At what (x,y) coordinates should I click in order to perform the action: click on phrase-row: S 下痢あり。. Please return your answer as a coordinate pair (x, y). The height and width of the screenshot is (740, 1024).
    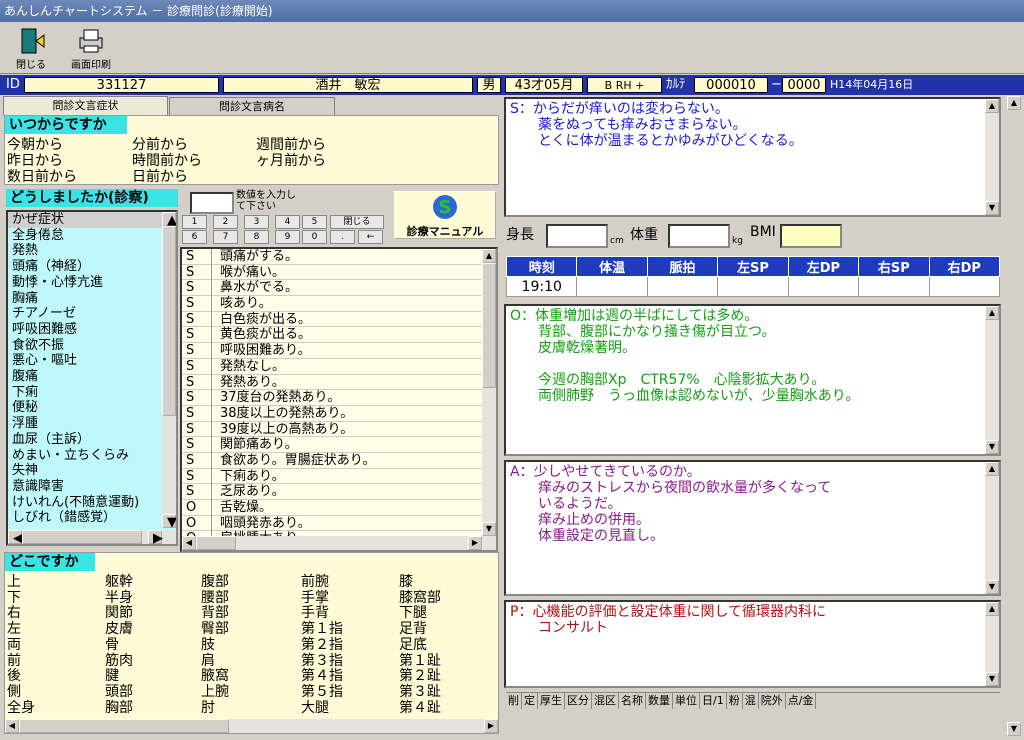
    Looking at the image, I should click on (339, 476).